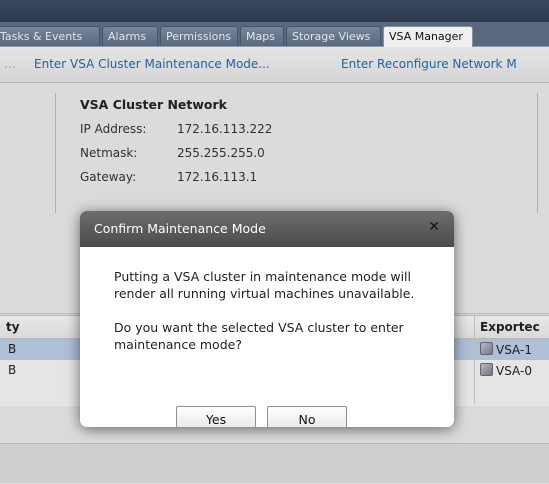 The image size is (549, 484). I want to click on yes-button: Yes, so click(216, 416).